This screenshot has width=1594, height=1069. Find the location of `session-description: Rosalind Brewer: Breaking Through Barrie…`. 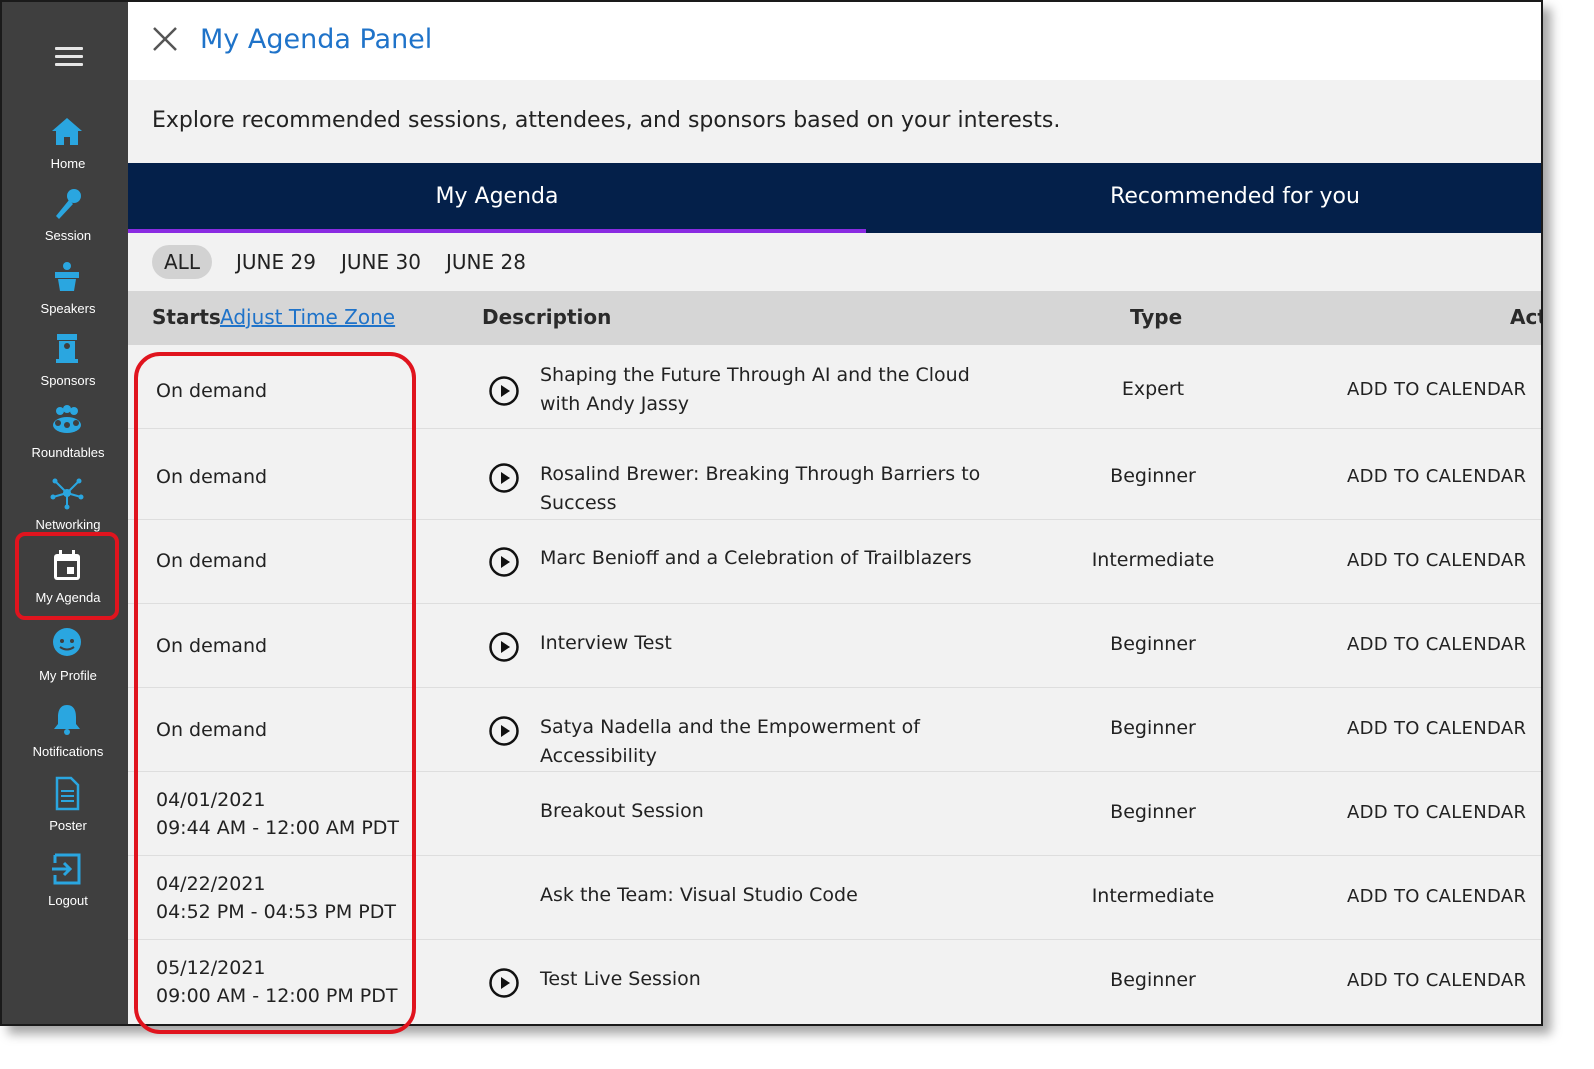

session-description: Rosalind Brewer: Breaking Through Barrie… is located at coordinates (775, 489).